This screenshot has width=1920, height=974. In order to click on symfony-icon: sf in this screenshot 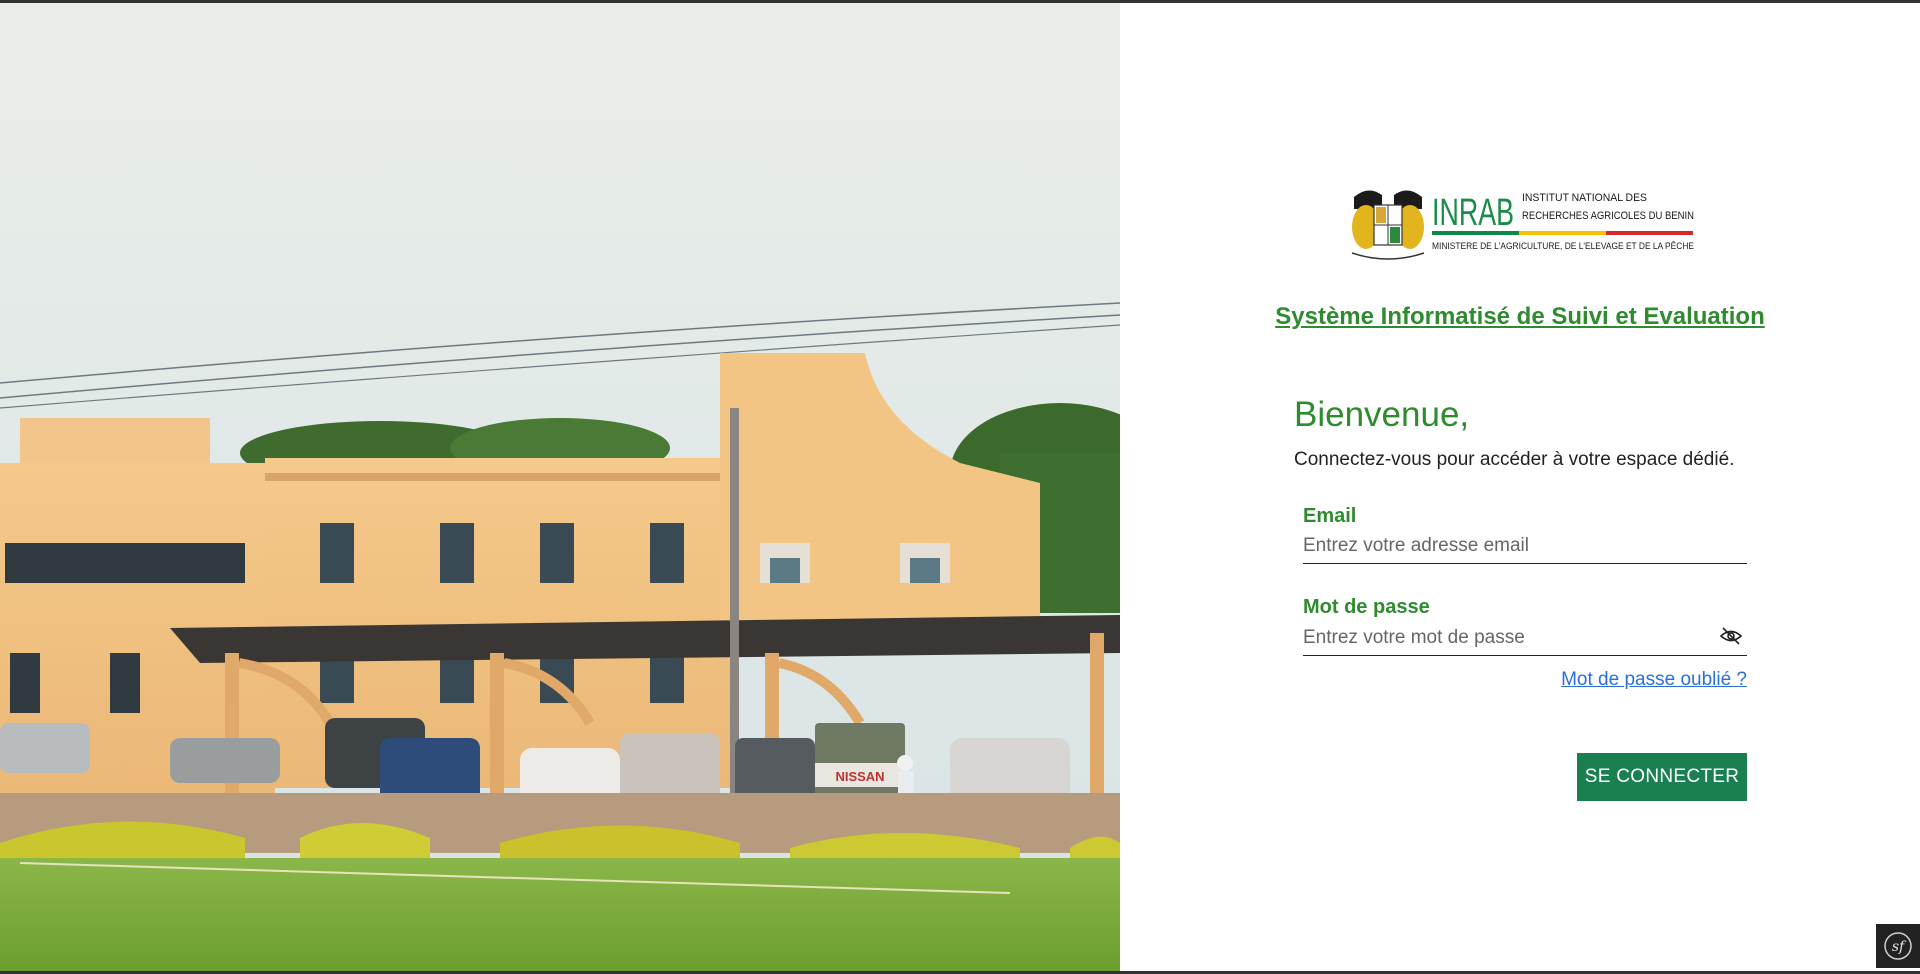, I will do `click(1898, 946)`.